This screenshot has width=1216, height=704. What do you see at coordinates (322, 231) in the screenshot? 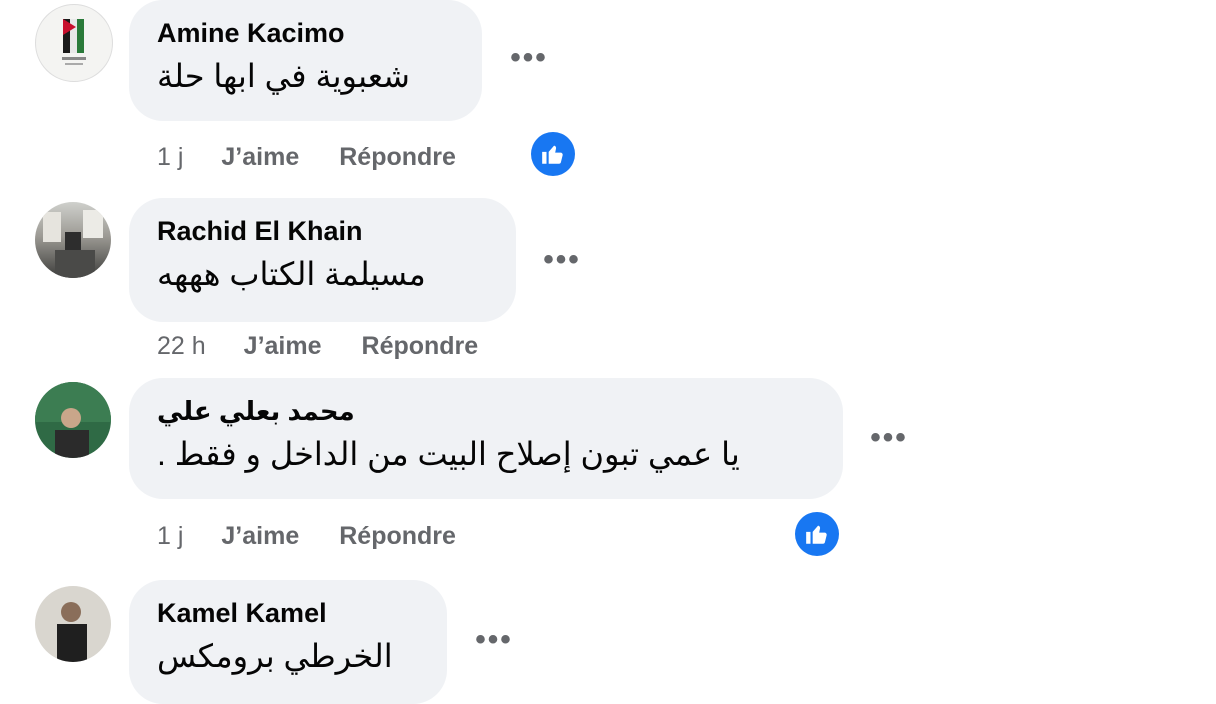
I see `comment-author: Rachid El Khain` at bounding box center [322, 231].